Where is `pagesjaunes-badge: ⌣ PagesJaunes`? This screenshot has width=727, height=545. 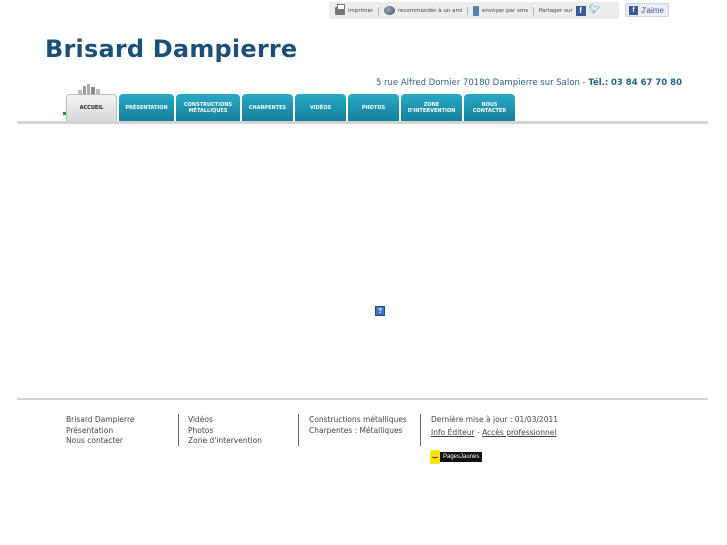
pagesjaunes-badge: ⌣ PagesJaunes is located at coordinates (462, 457).